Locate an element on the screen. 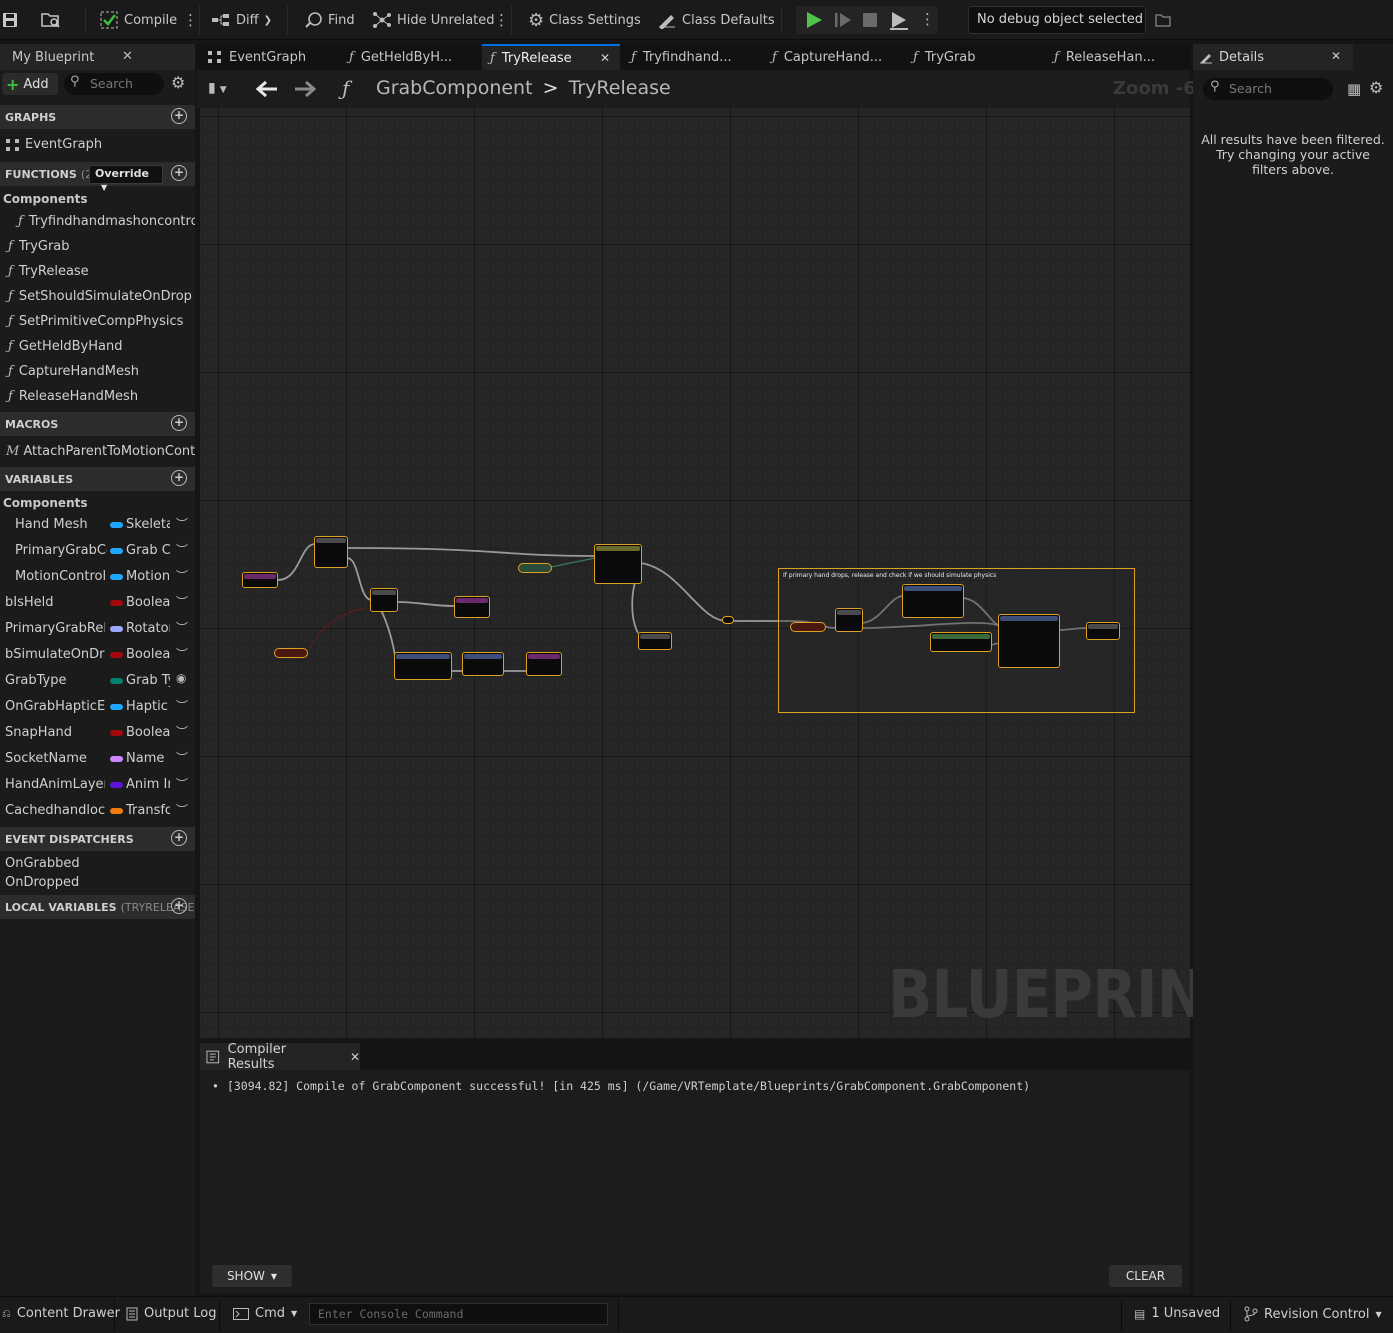 Image resolution: width=1393 pixels, height=1333 pixels. browse-icon is located at coordinates (51, 20).